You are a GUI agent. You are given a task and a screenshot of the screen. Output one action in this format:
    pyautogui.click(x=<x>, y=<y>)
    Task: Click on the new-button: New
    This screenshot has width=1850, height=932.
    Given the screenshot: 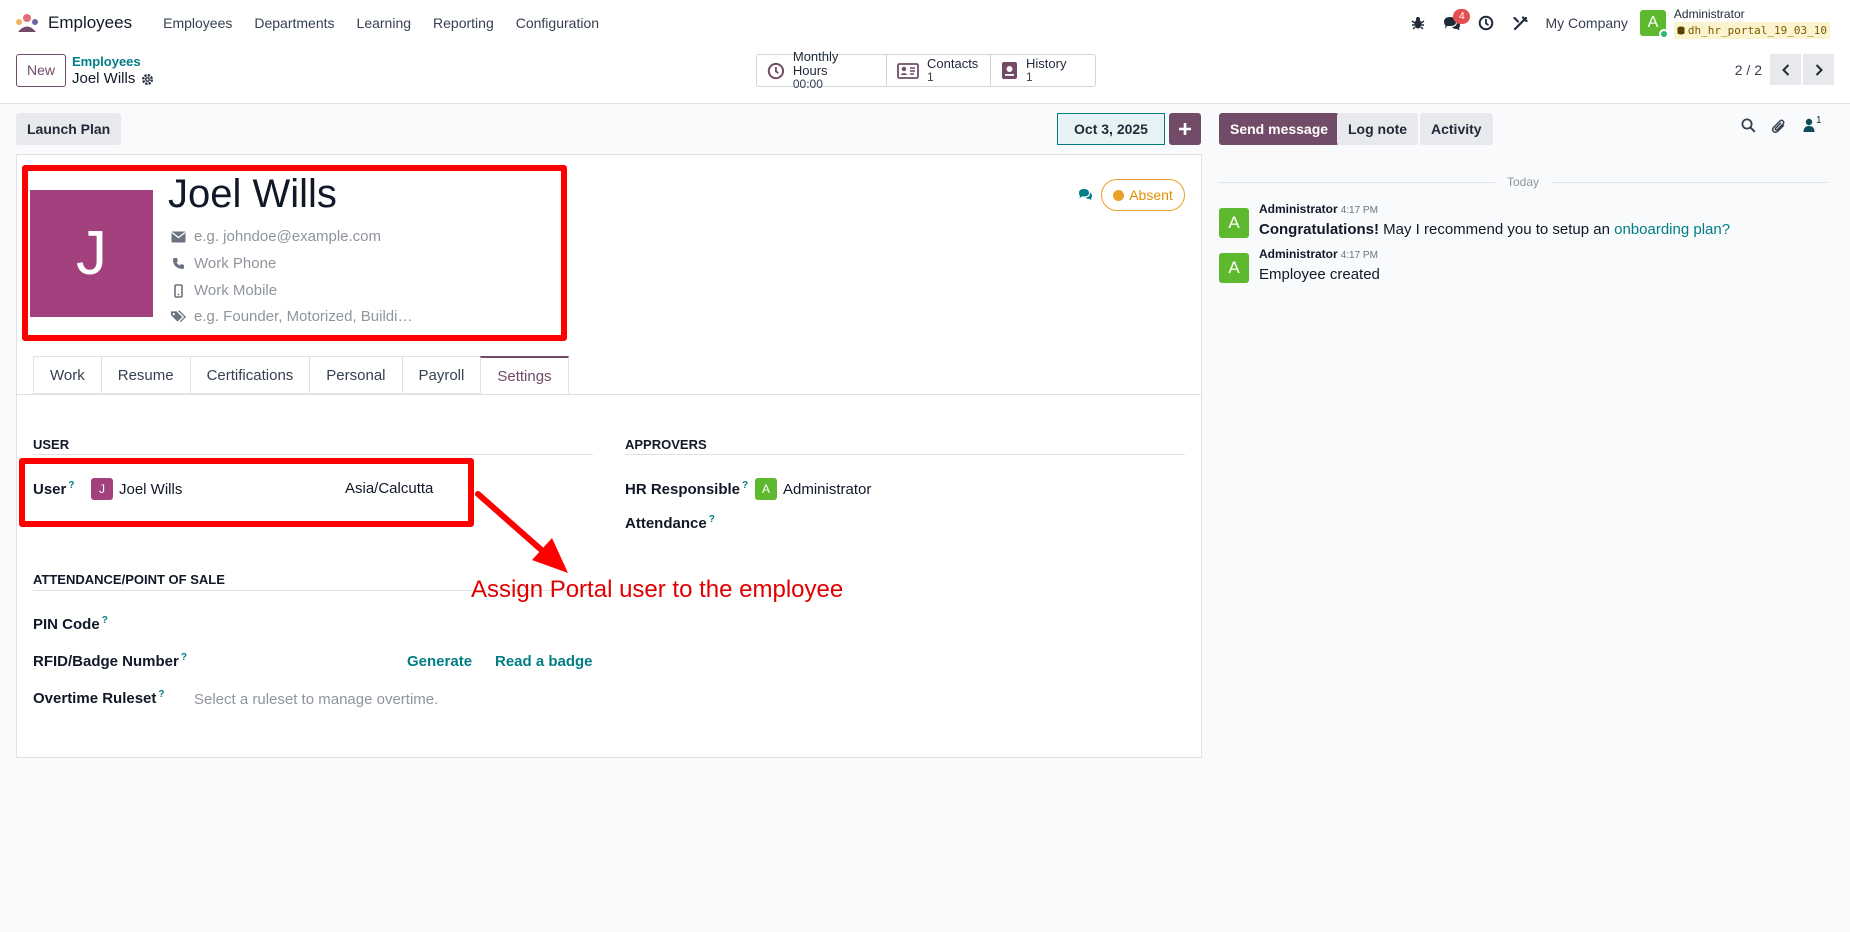 What is the action you would take?
    pyautogui.click(x=41, y=70)
    